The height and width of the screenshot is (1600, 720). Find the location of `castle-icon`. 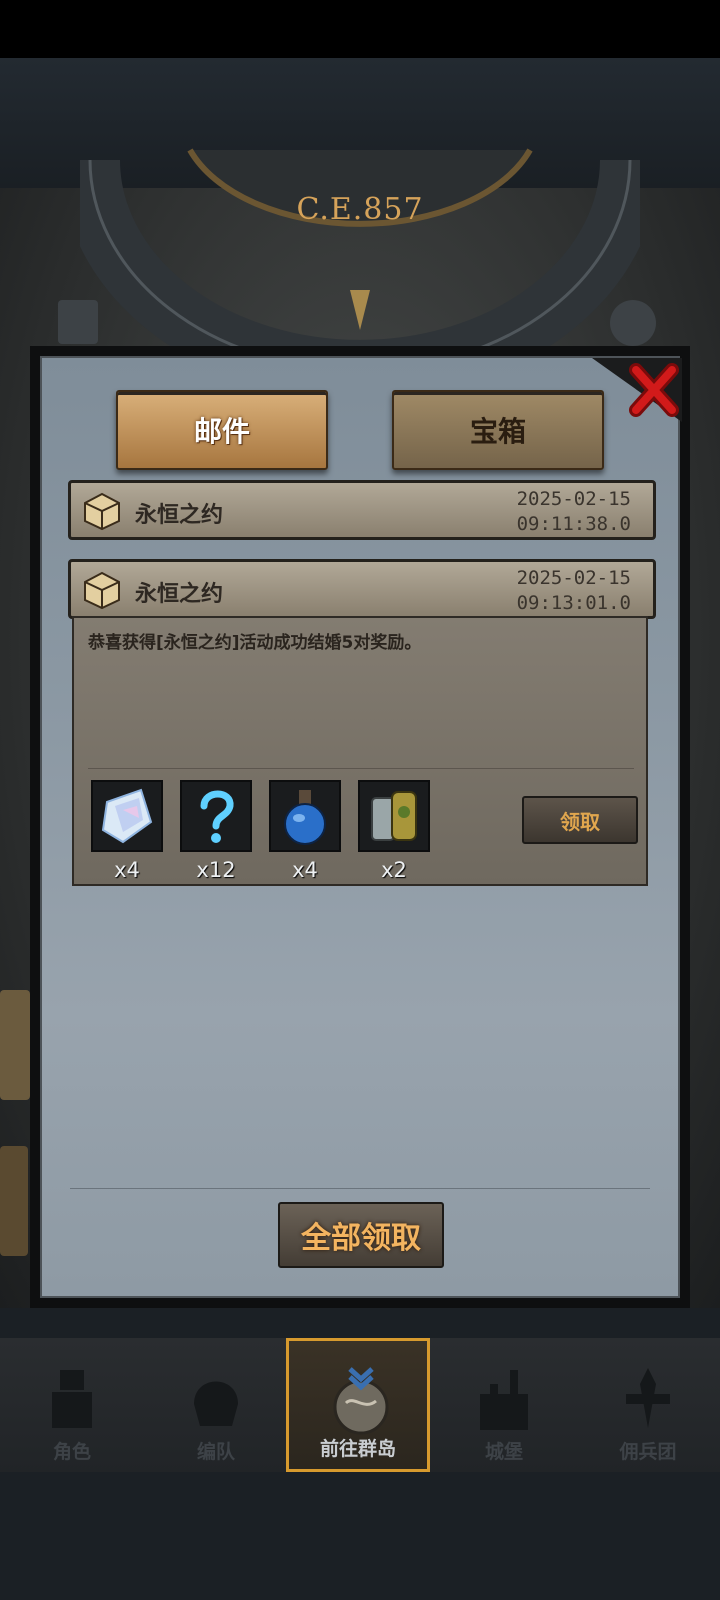

castle-icon is located at coordinates (504, 1400).